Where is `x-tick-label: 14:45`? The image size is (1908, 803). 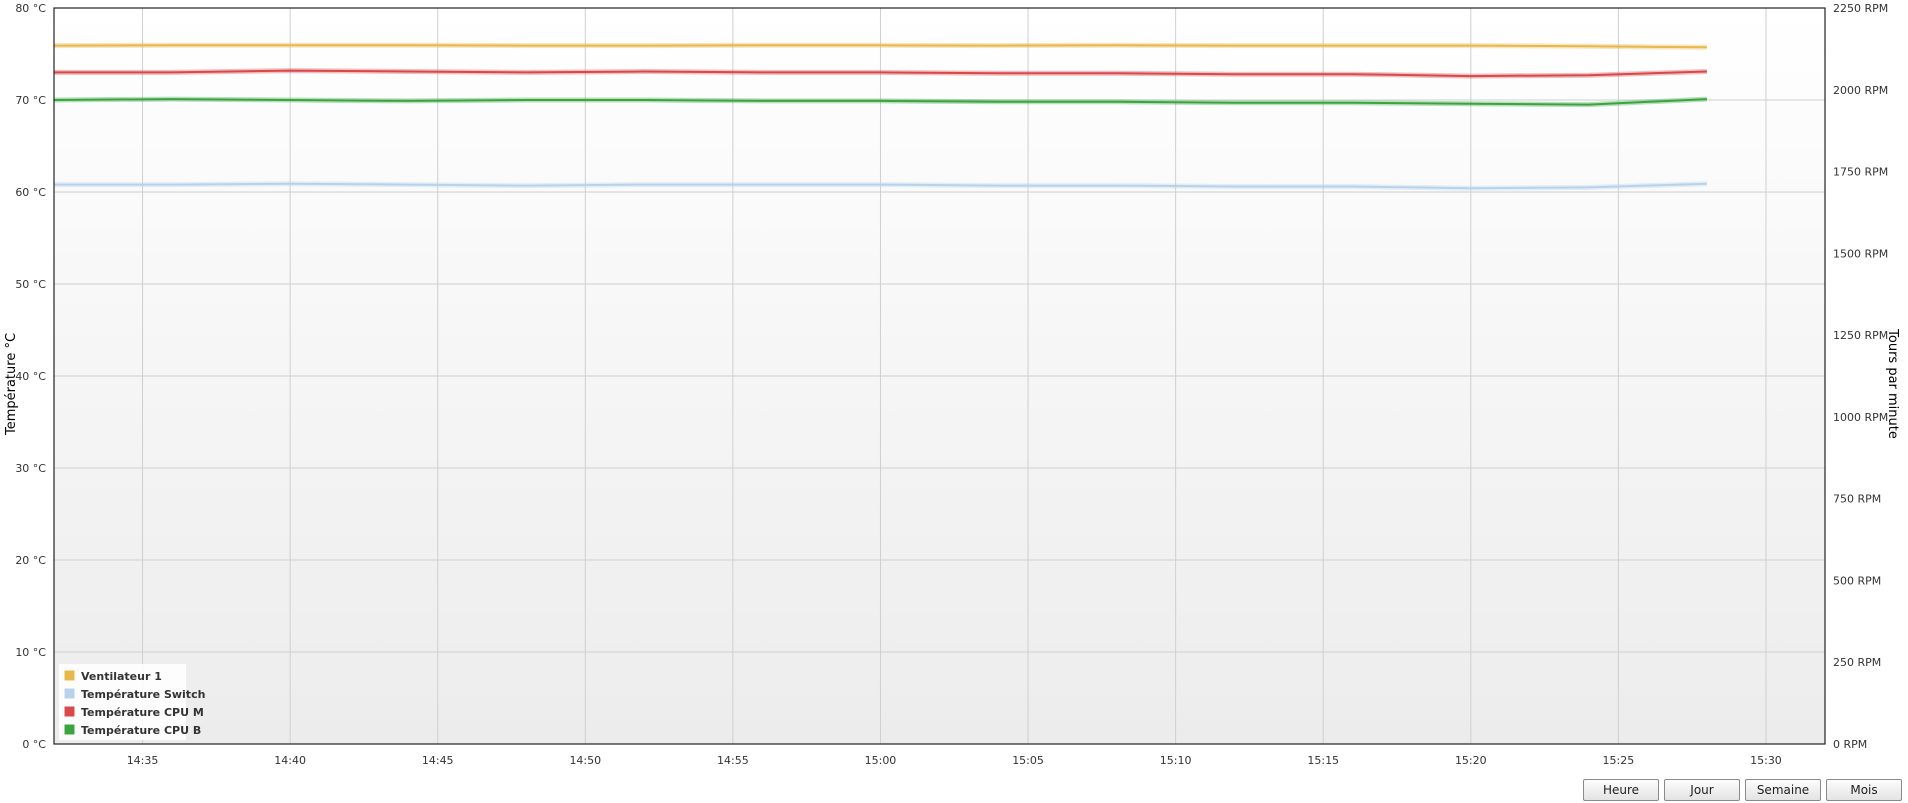 x-tick-label: 14:45 is located at coordinates (438, 760).